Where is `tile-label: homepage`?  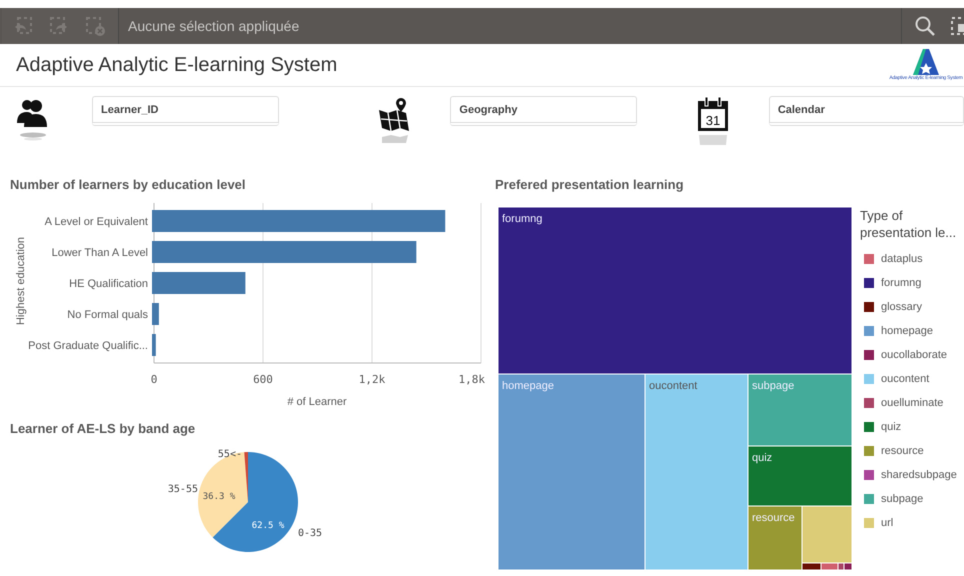 tile-label: homepage is located at coordinates (528, 386).